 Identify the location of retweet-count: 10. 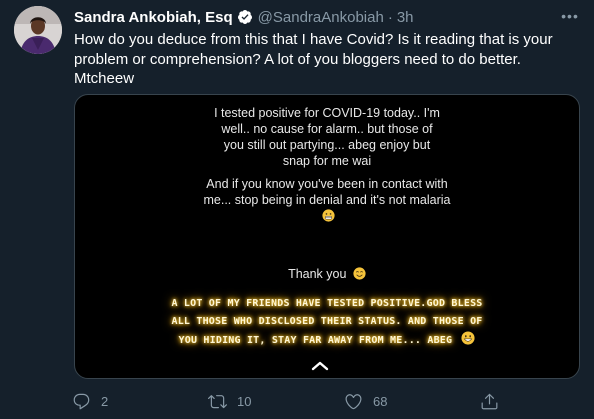
(244, 401).